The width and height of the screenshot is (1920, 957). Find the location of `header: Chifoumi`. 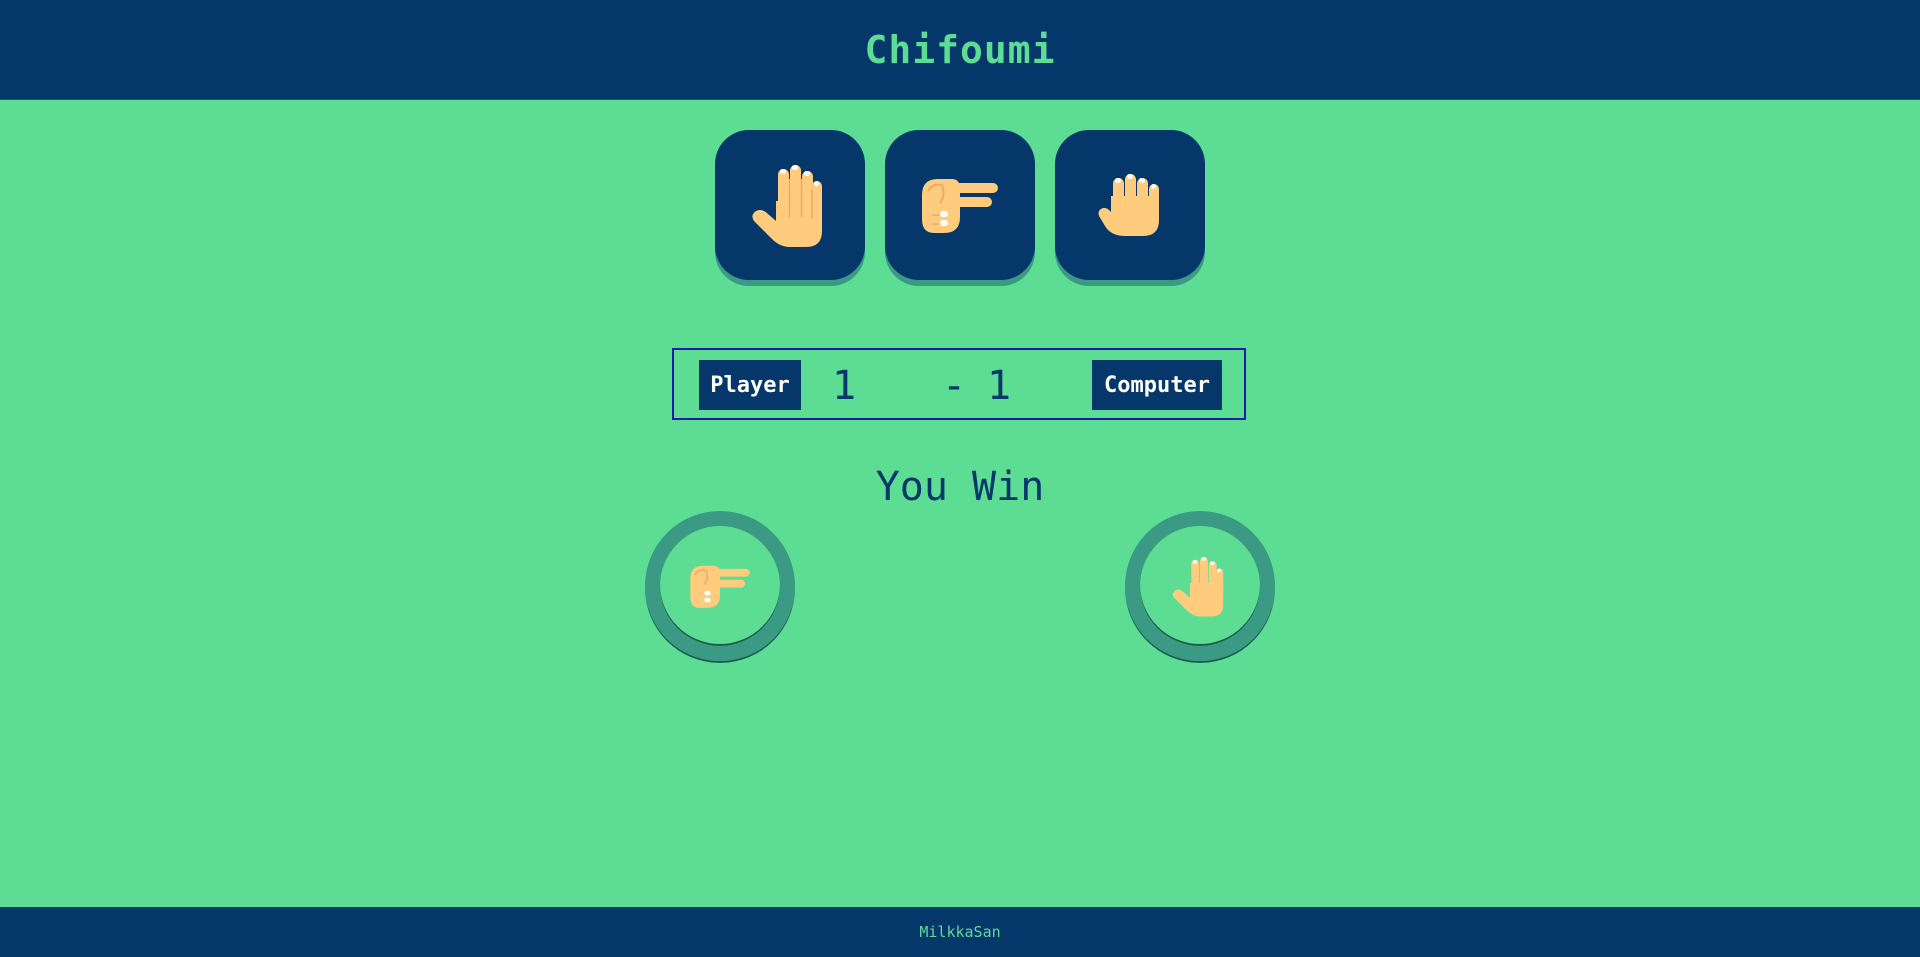

header: Chifoumi is located at coordinates (960, 50).